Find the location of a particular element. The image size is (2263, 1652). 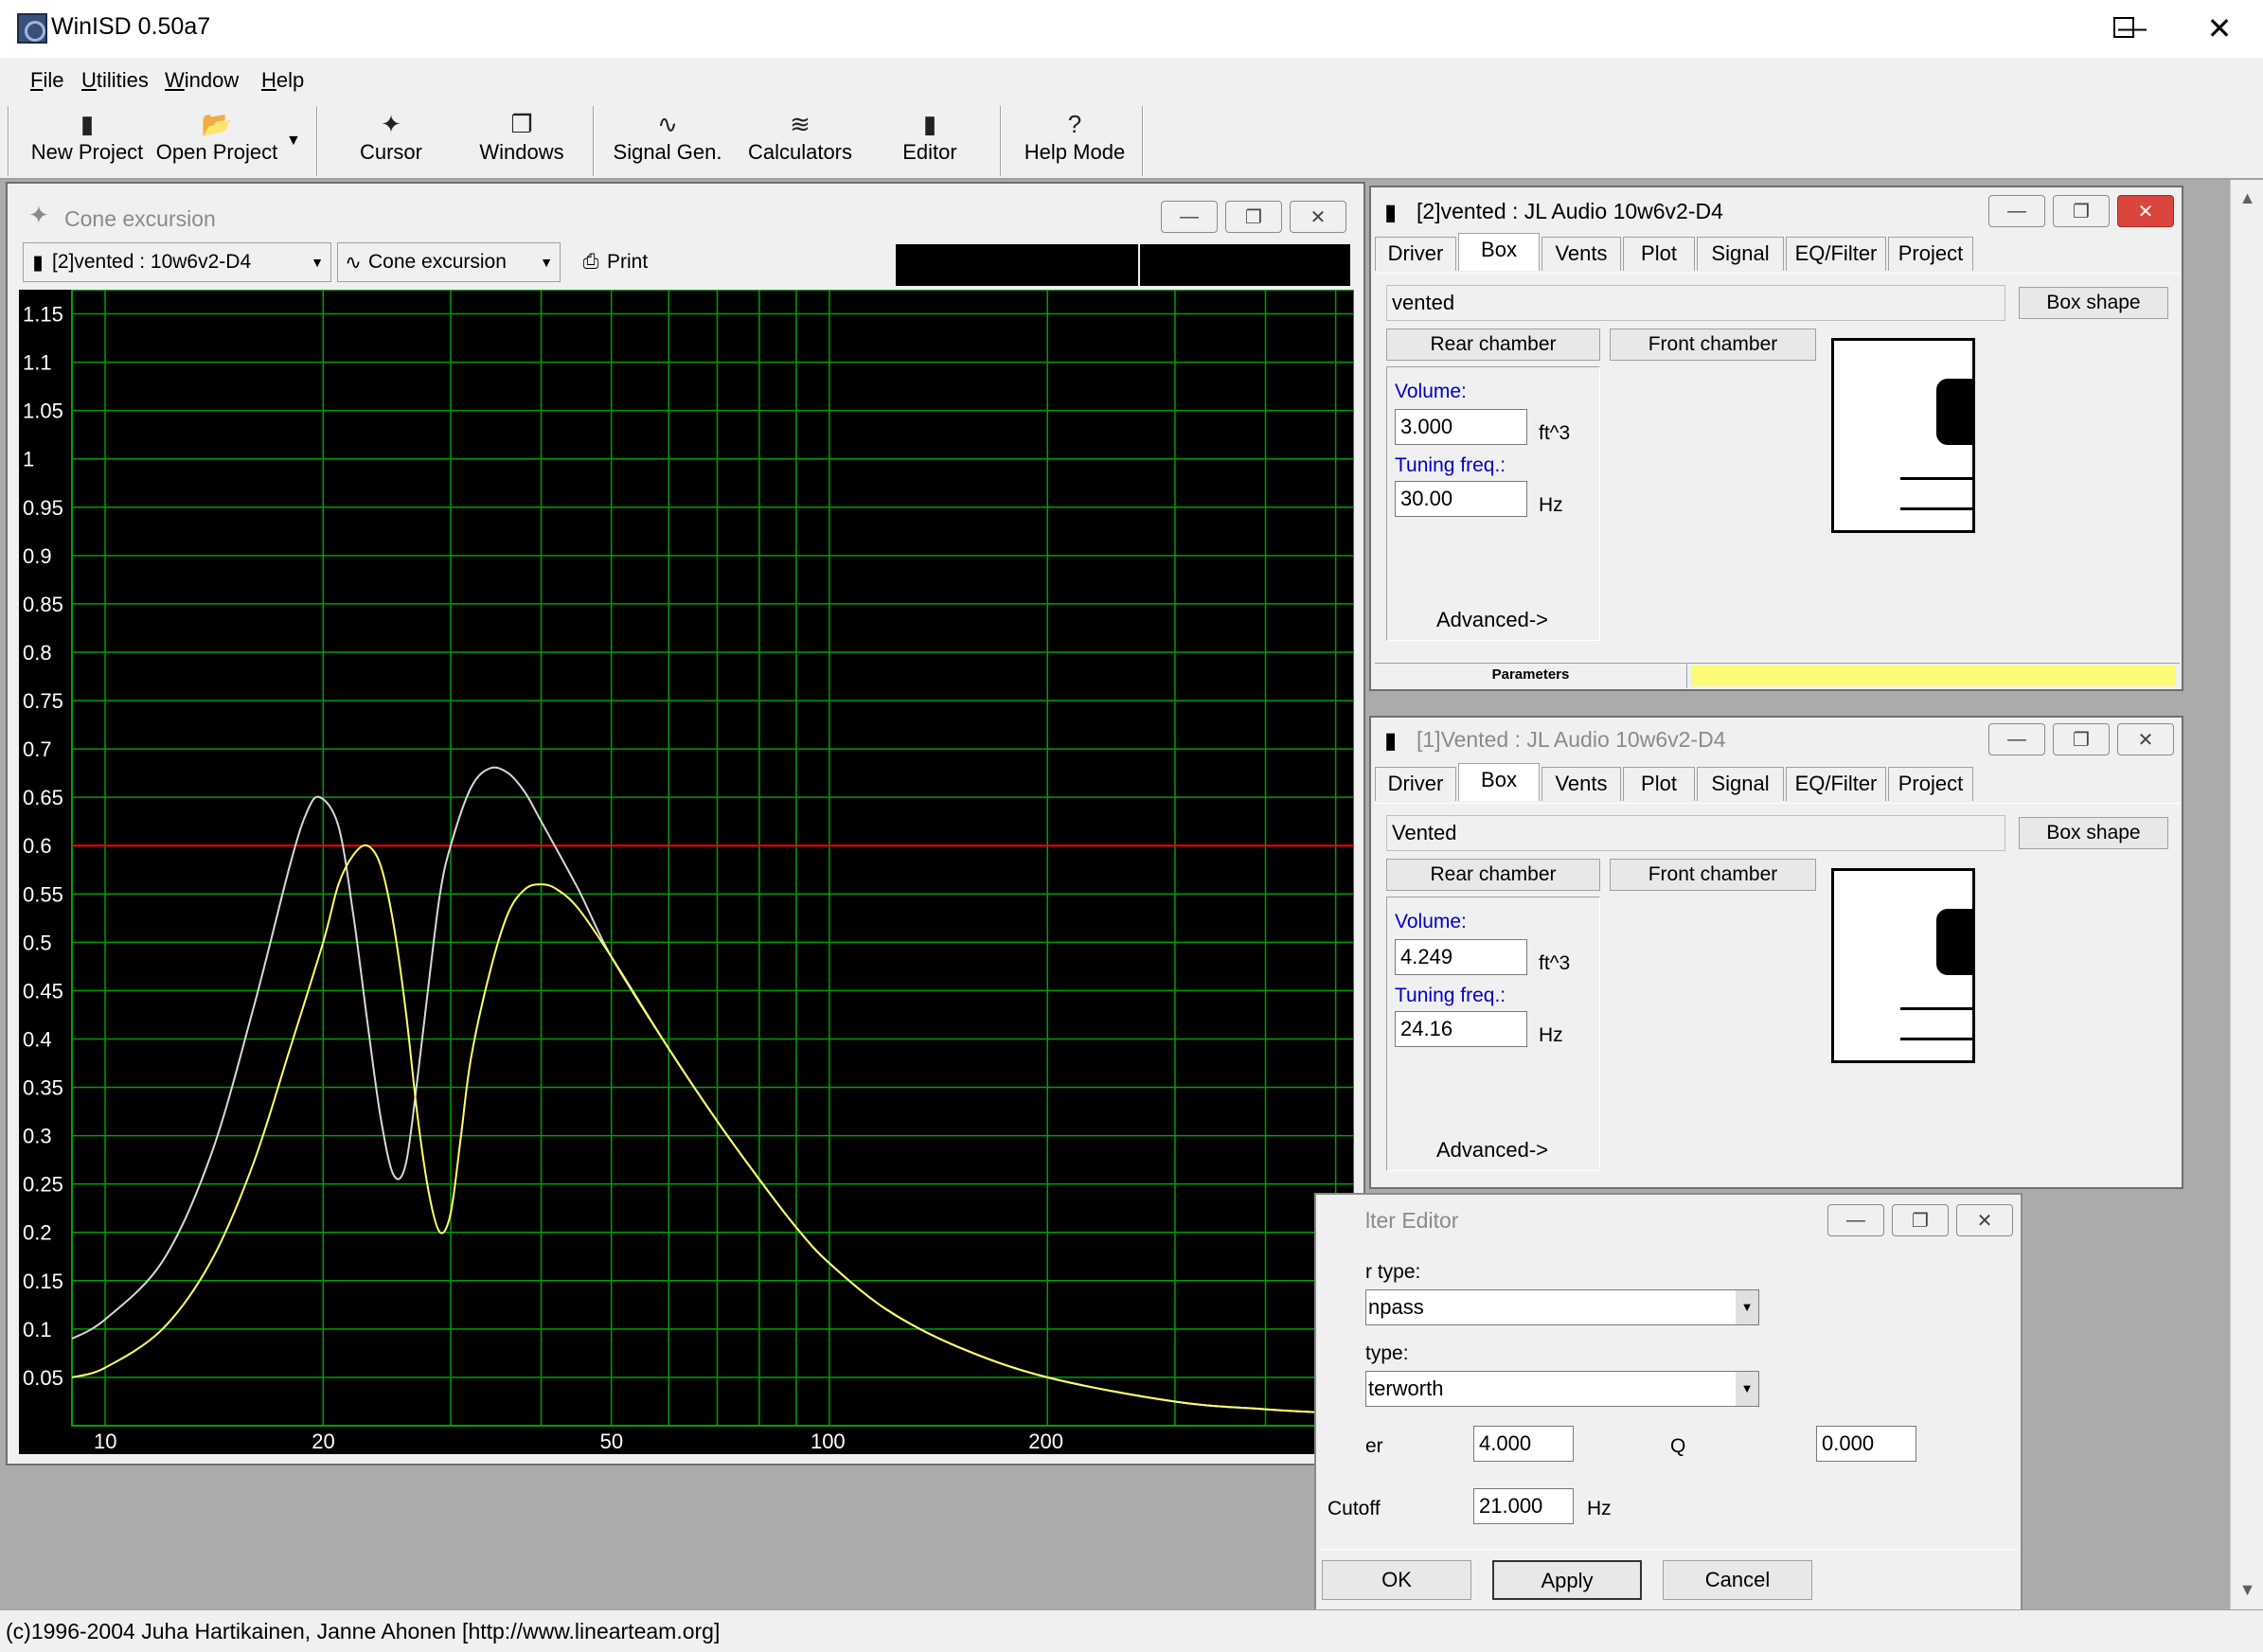

menu-file: File is located at coordinates (46, 80).